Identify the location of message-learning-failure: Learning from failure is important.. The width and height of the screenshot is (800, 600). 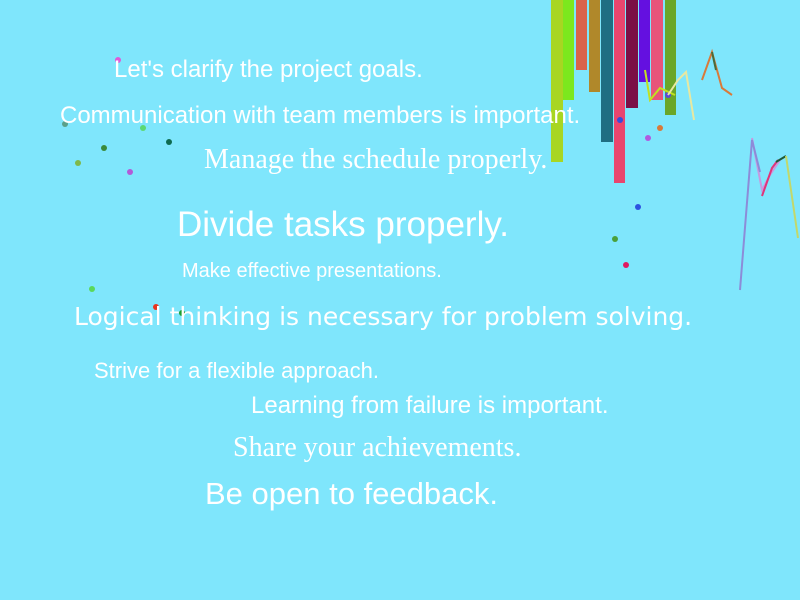
(430, 405).